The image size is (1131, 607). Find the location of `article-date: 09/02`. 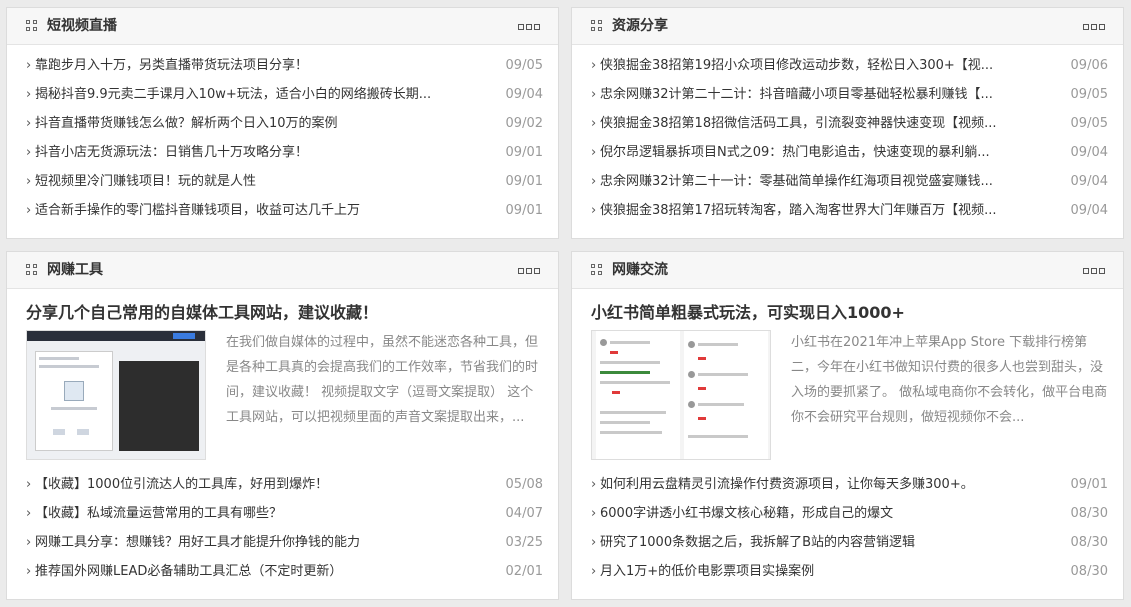

article-date: 09/02 is located at coordinates (524, 123).